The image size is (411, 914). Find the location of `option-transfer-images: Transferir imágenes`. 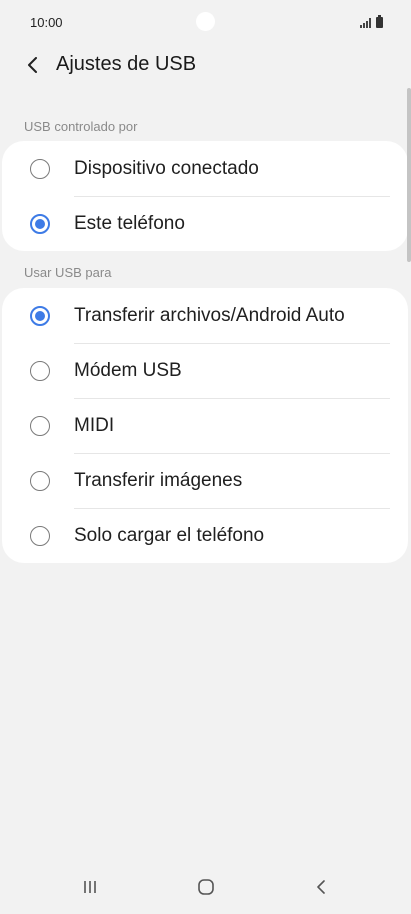

option-transfer-images: Transferir imágenes is located at coordinates (205, 480).